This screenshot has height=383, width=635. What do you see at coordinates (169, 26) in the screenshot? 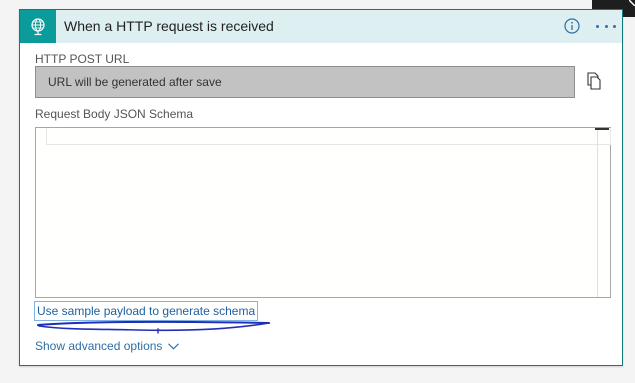
I see `card-title: When a HTTP request is received` at bounding box center [169, 26].